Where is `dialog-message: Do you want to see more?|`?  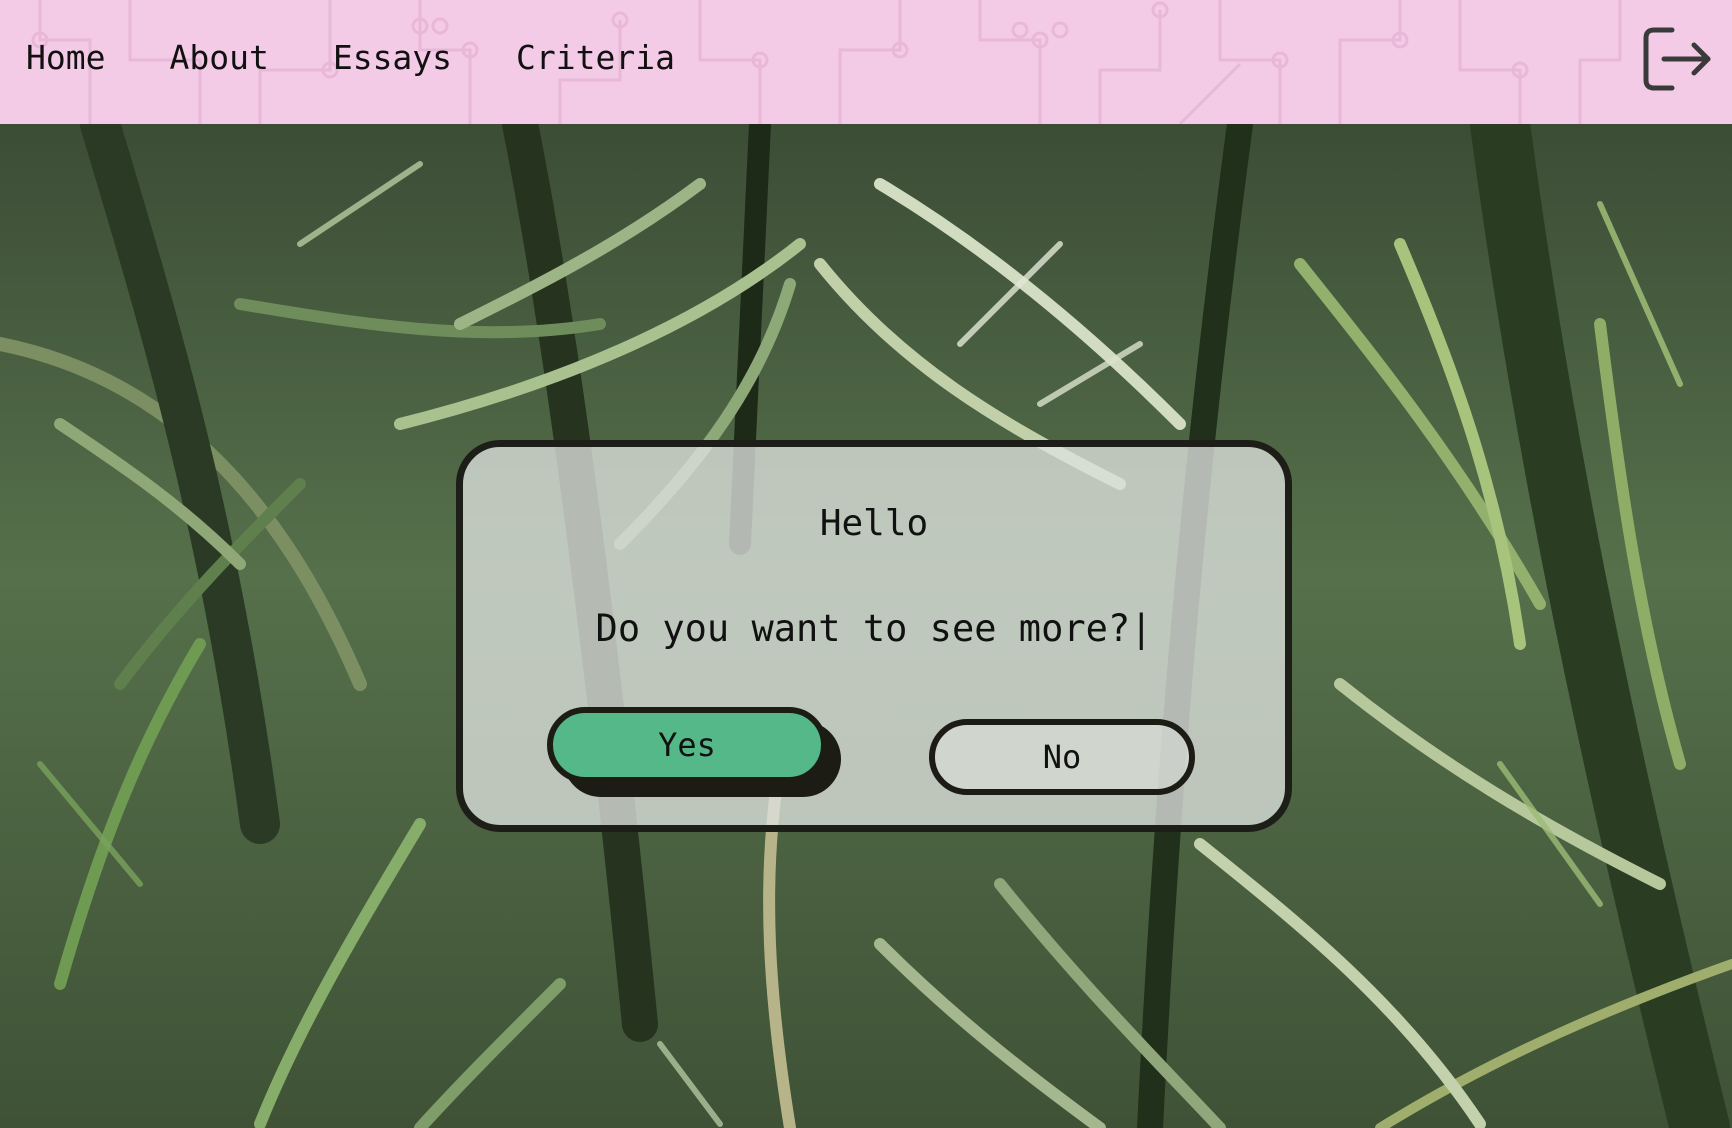
dialog-message: Do you want to see more?| is located at coordinates (874, 628).